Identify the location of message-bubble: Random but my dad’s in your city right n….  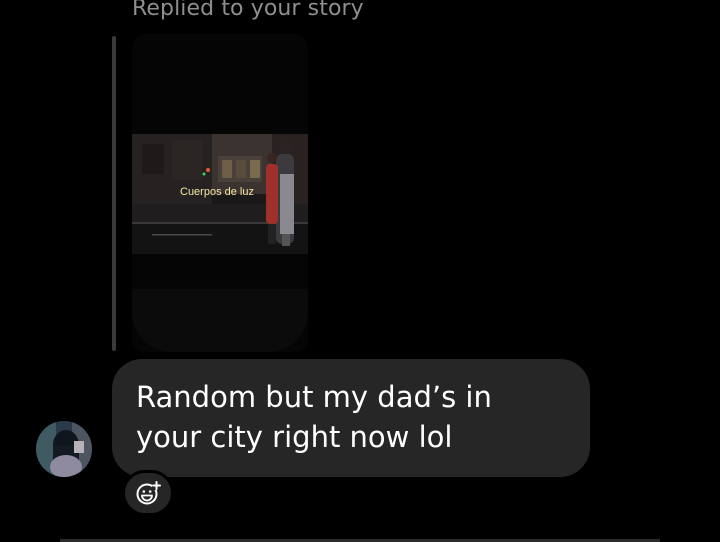
(351, 418).